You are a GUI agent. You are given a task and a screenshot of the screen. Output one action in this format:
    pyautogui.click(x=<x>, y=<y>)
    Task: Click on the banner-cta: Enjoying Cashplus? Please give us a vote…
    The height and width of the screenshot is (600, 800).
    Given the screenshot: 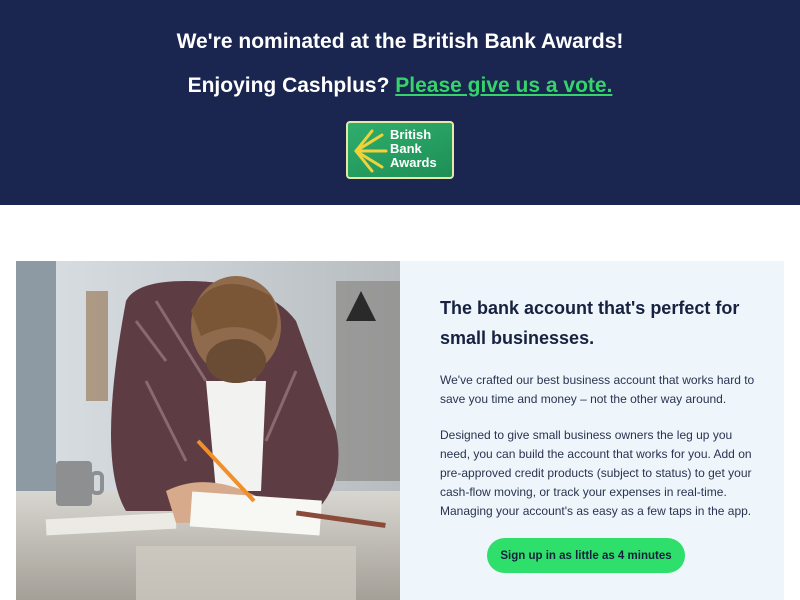 What is the action you would take?
    pyautogui.click(x=400, y=86)
    